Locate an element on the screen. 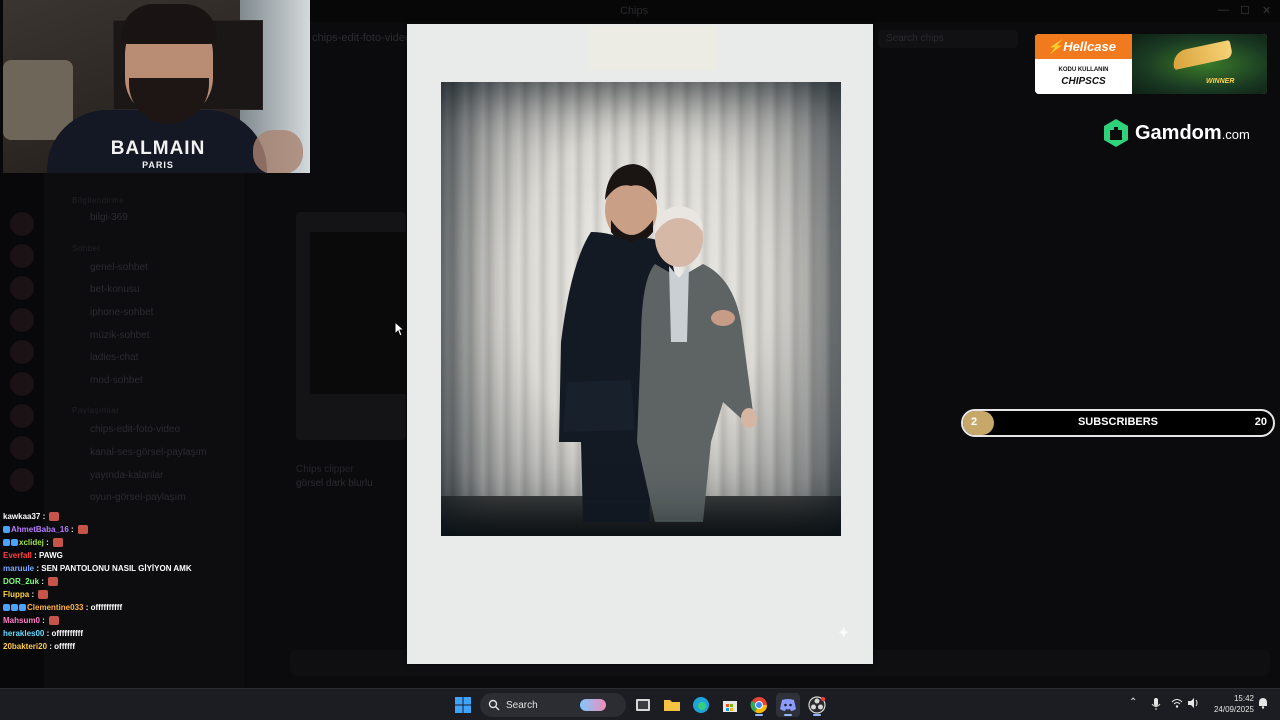 Image resolution: width=1280 pixels, height=720 pixels. winner-label: WINNER is located at coordinates (1220, 81).